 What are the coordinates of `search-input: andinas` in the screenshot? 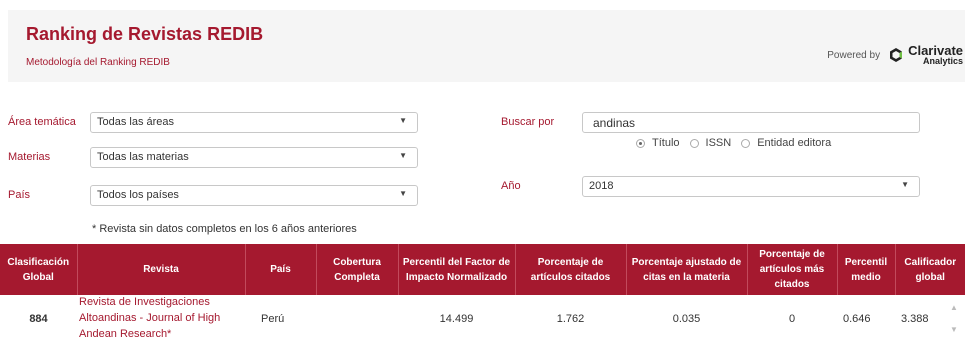 It's located at (751, 122).